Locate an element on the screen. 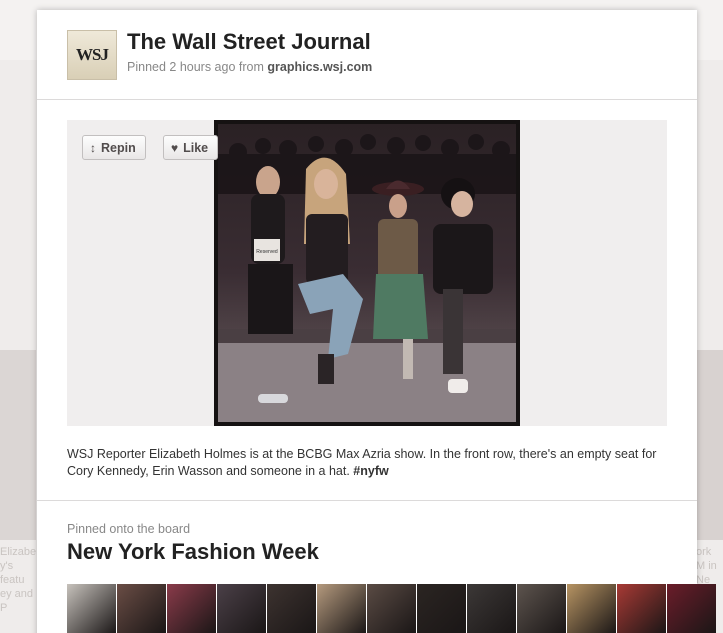 The image size is (723, 633). source-domain-link: graphics.wsj.com is located at coordinates (319, 67).